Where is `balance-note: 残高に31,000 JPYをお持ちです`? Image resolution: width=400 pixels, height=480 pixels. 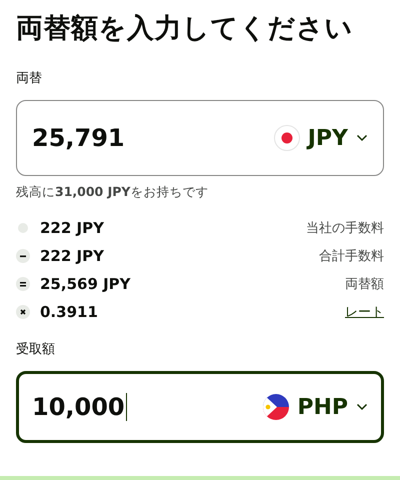 balance-note: 残高に31,000 JPYをお持ちです is located at coordinates (113, 192).